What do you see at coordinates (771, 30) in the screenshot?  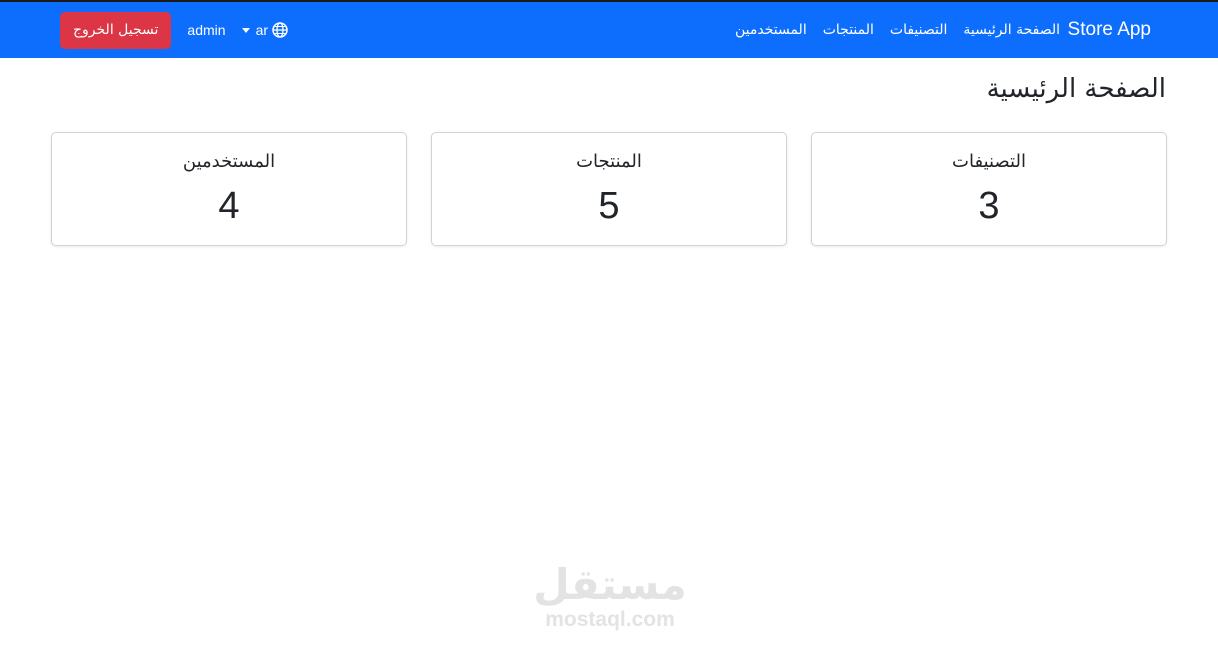 I see `nav-link-users: المستخدمين` at bounding box center [771, 30].